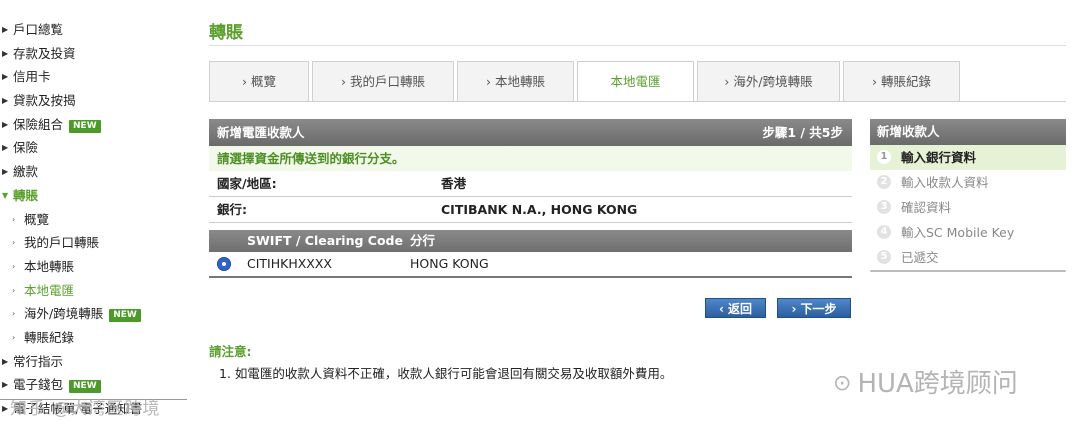  I want to click on sidebar-item-credit-card: ▶ 信用卡, so click(95, 77).